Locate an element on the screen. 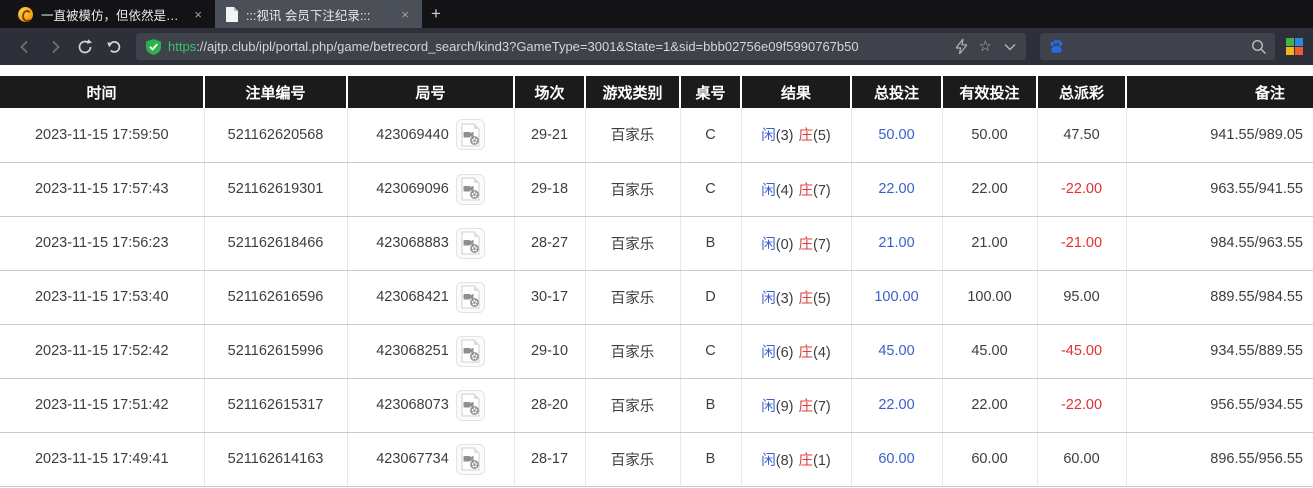  cell-valid-bet: 21.00 is located at coordinates (990, 243).